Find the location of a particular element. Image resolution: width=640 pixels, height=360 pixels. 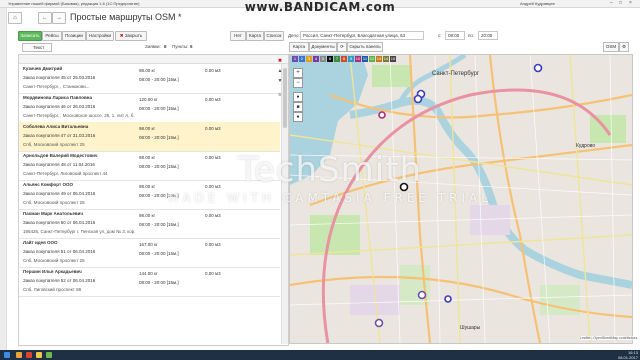

route-color-swatch: 15 is located at coordinates (393, 59).